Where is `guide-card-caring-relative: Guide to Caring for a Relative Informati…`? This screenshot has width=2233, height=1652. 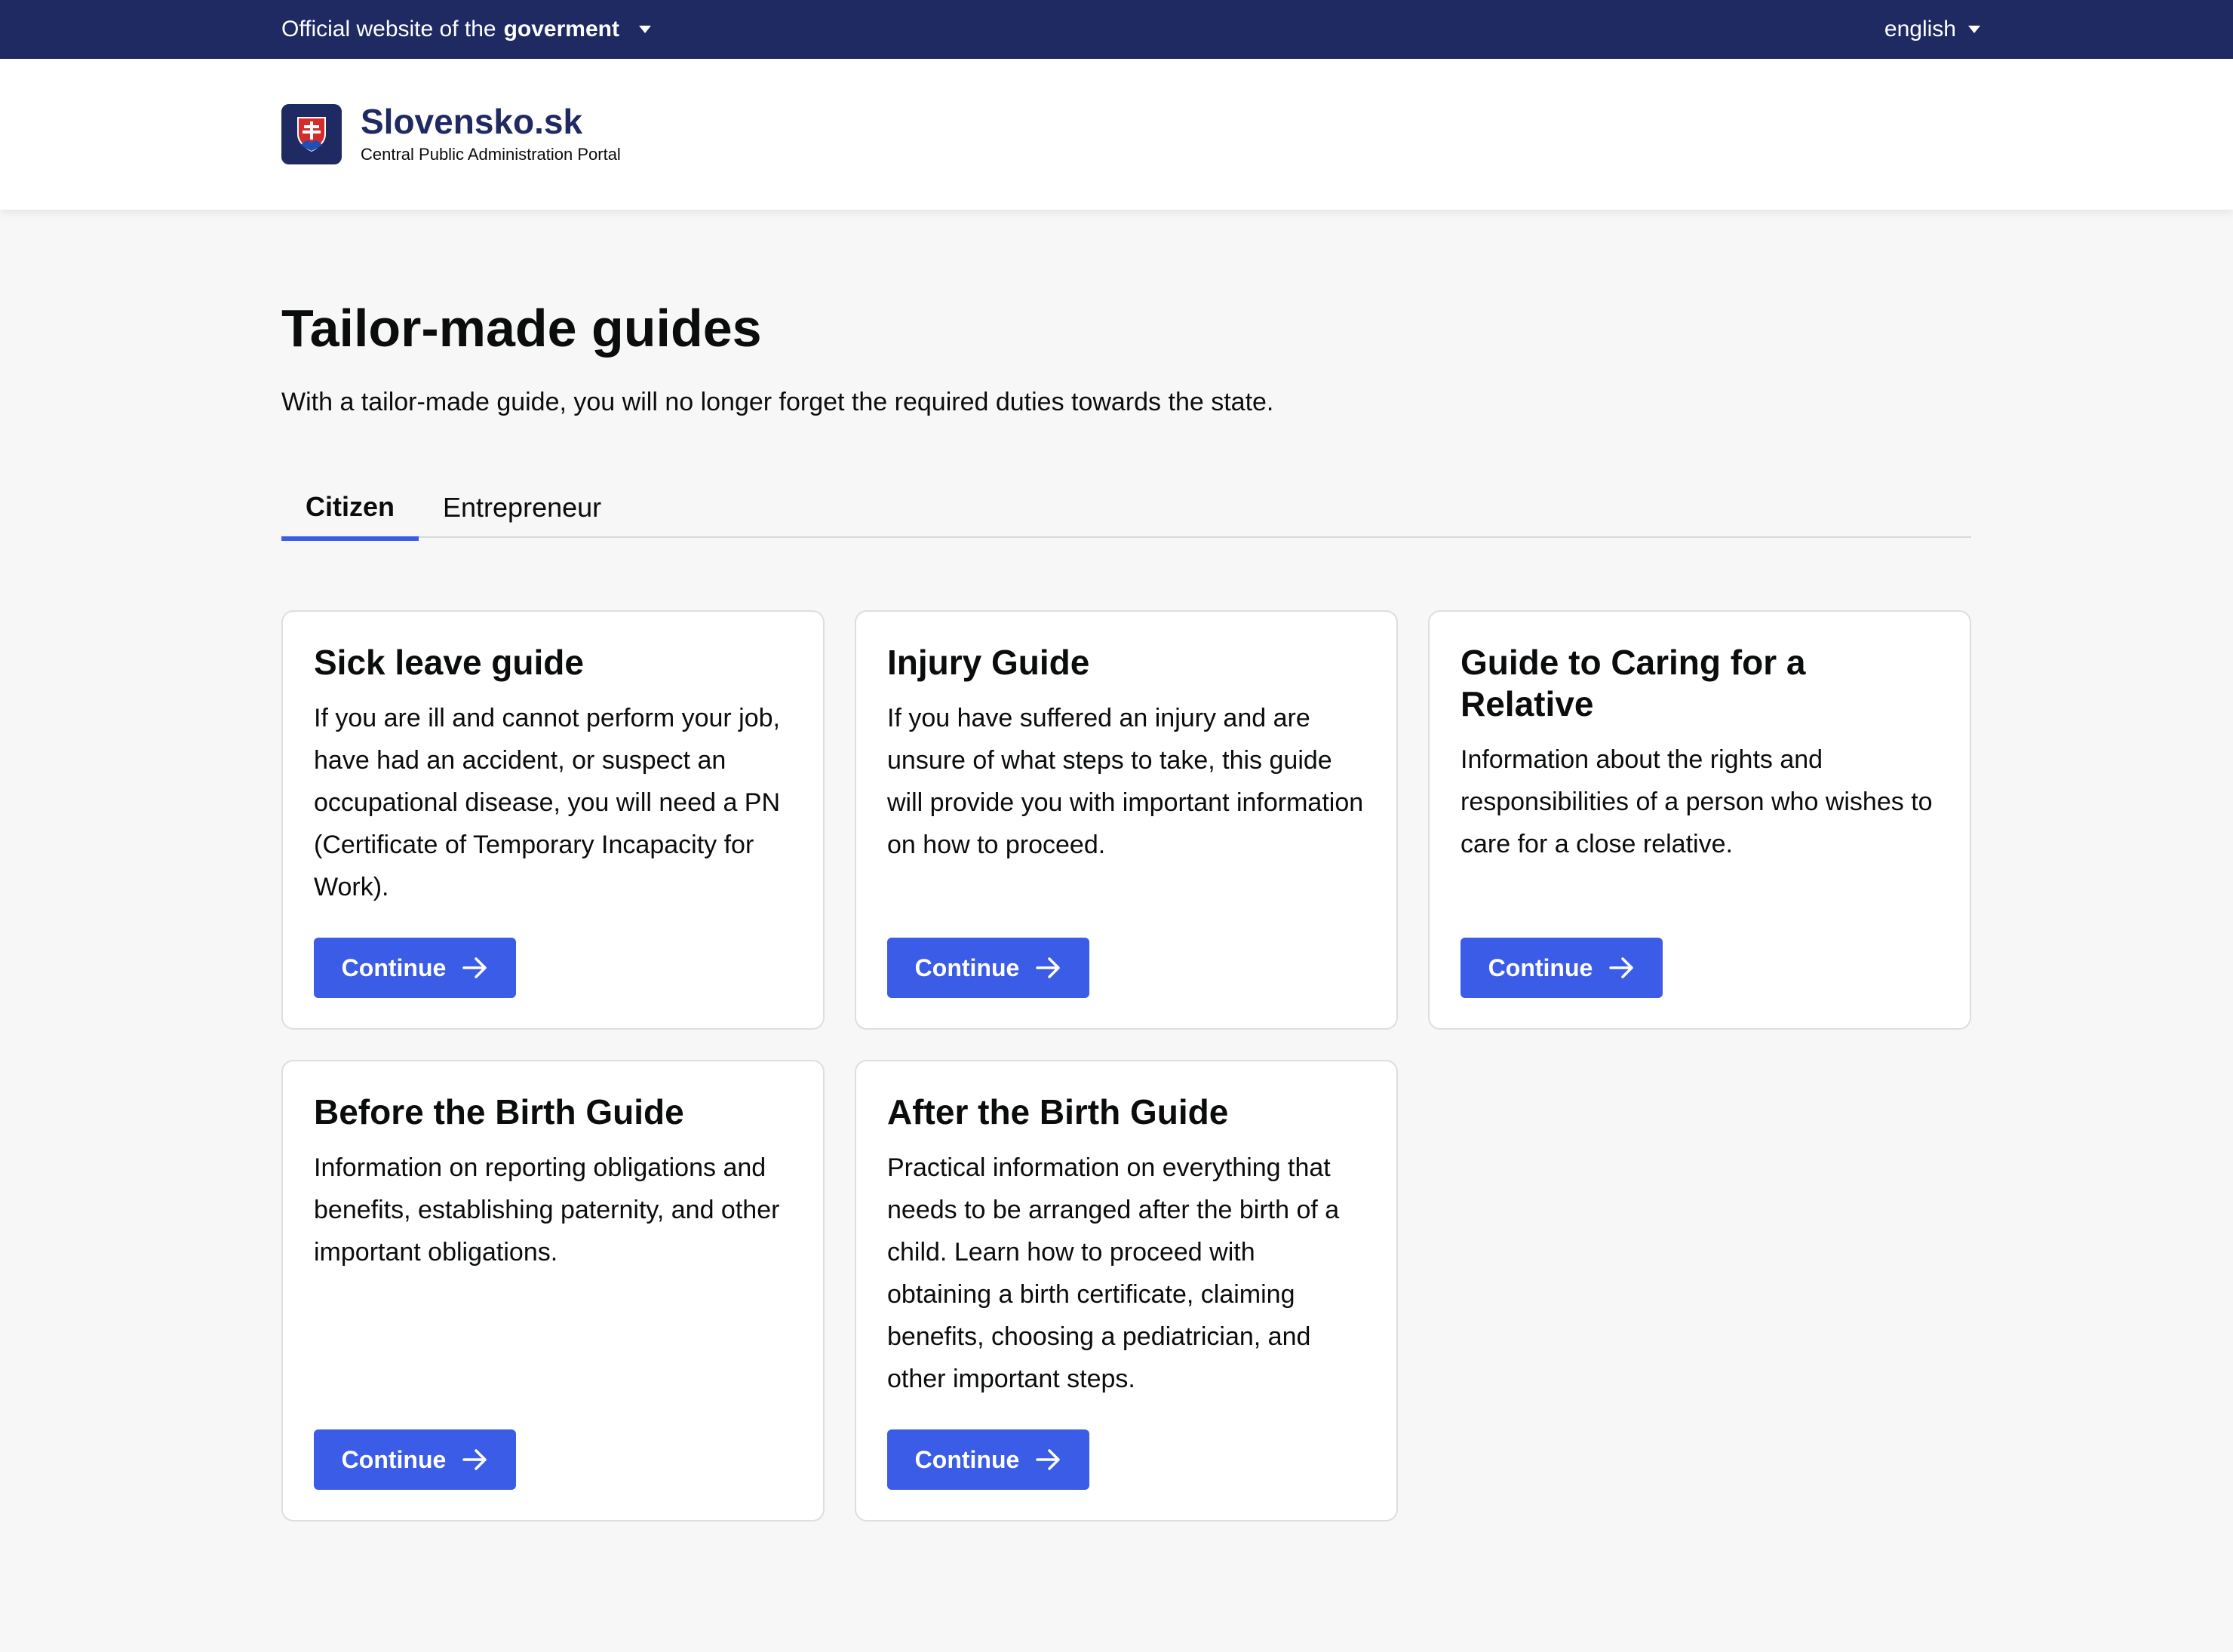 guide-card-caring-relative: Guide to Caring for a Relative Informati… is located at coordinates (1699, 820).